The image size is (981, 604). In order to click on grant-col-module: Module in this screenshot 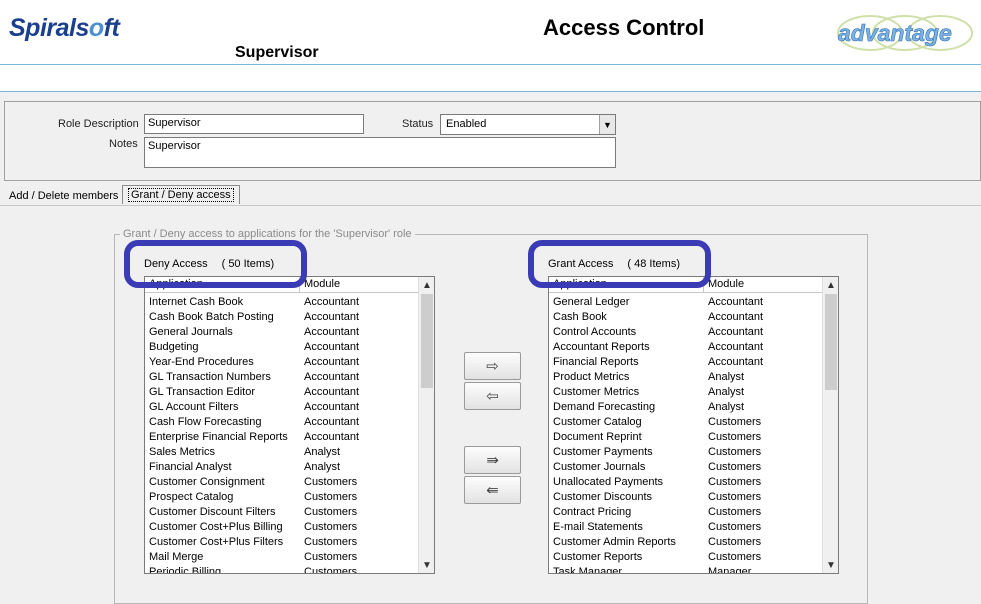, I will do `click(764, 285)`.